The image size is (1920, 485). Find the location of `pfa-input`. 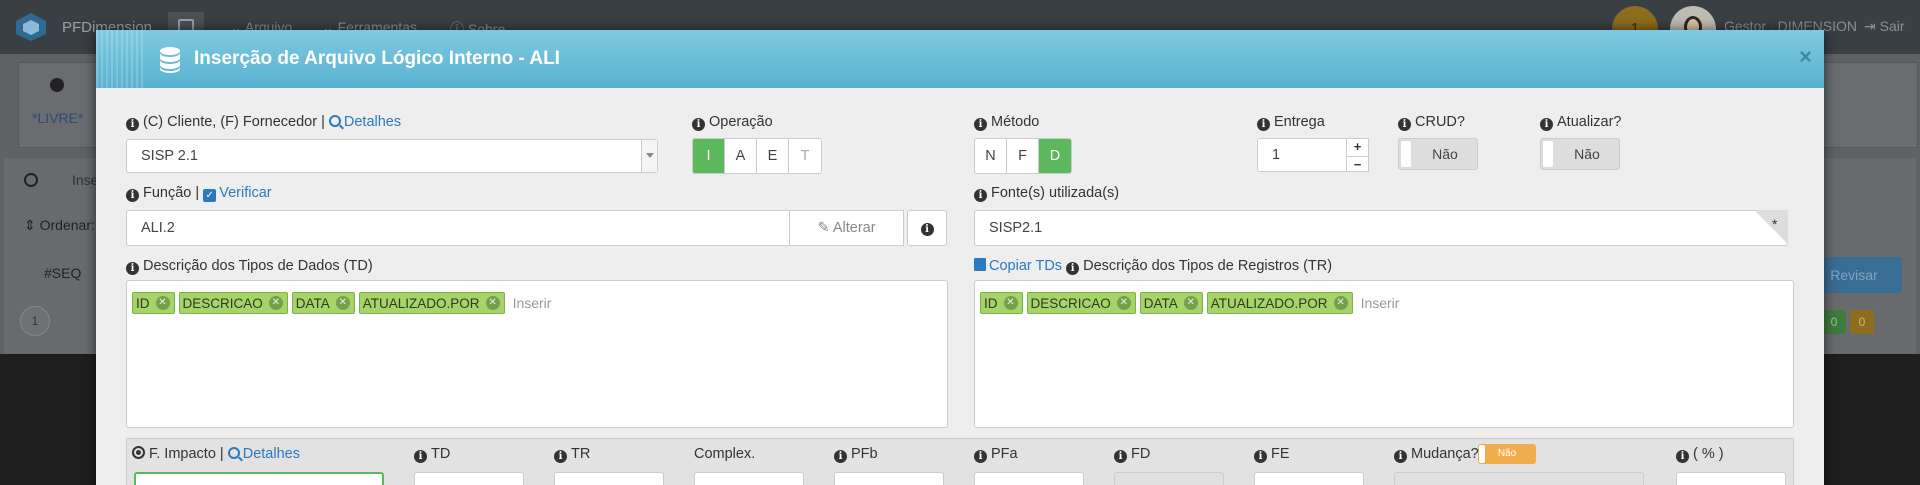

pfa-input is located at coordinates (1029, 478).